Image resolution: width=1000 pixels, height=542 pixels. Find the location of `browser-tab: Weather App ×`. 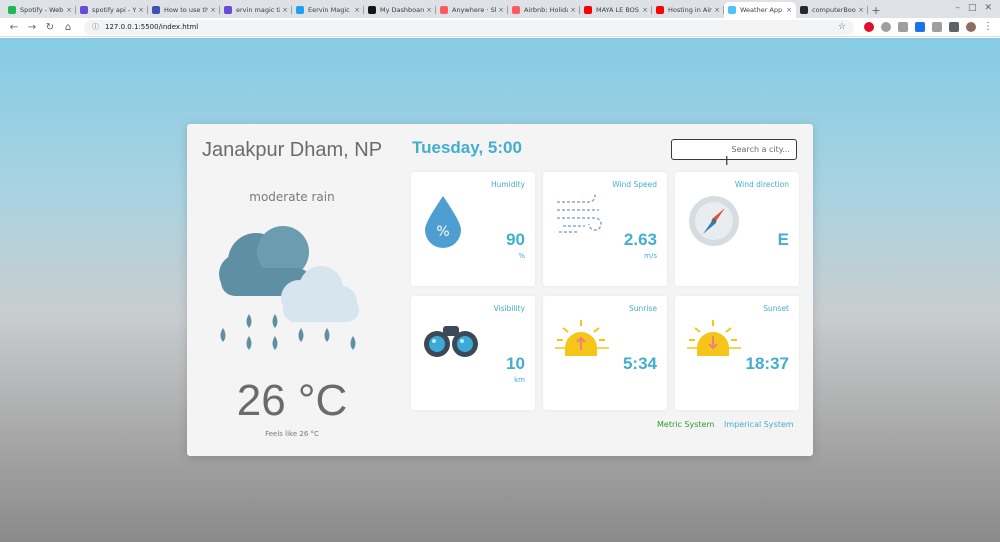

browser-tab: Weather App × is located at coordinates (760, 10).